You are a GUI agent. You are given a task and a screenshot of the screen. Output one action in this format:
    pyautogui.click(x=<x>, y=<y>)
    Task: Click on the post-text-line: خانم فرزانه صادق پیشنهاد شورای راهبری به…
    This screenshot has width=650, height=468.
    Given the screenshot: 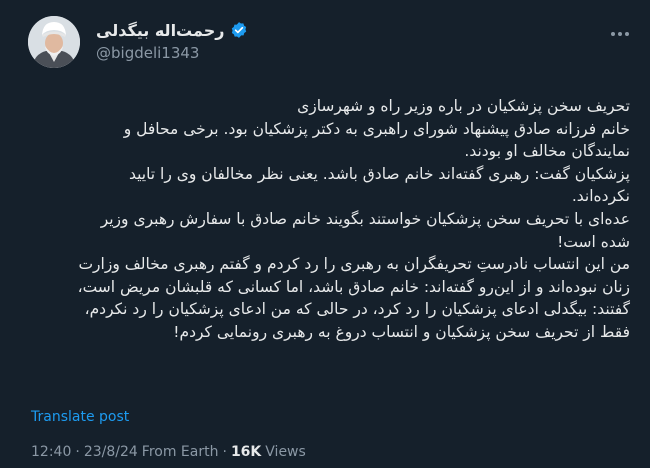 What is the action you would take?
    pyautogui.click(x=376, y=128)
    